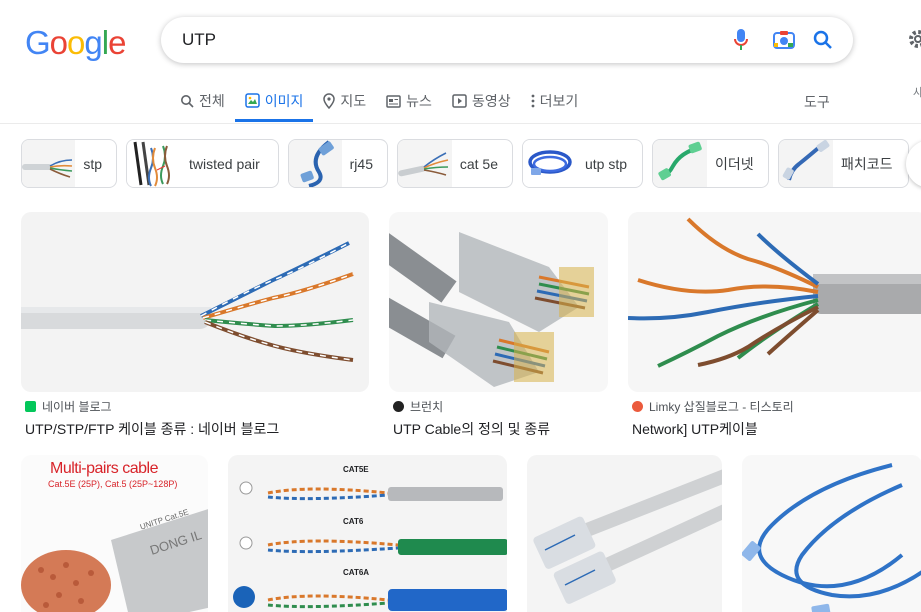 Image resolution: width=921 pixels, height=612 pixels. What do you see at coordinates (817, 102) in the screenshot?
I see `tools-button: 도구` at bounding box center [817, 102].